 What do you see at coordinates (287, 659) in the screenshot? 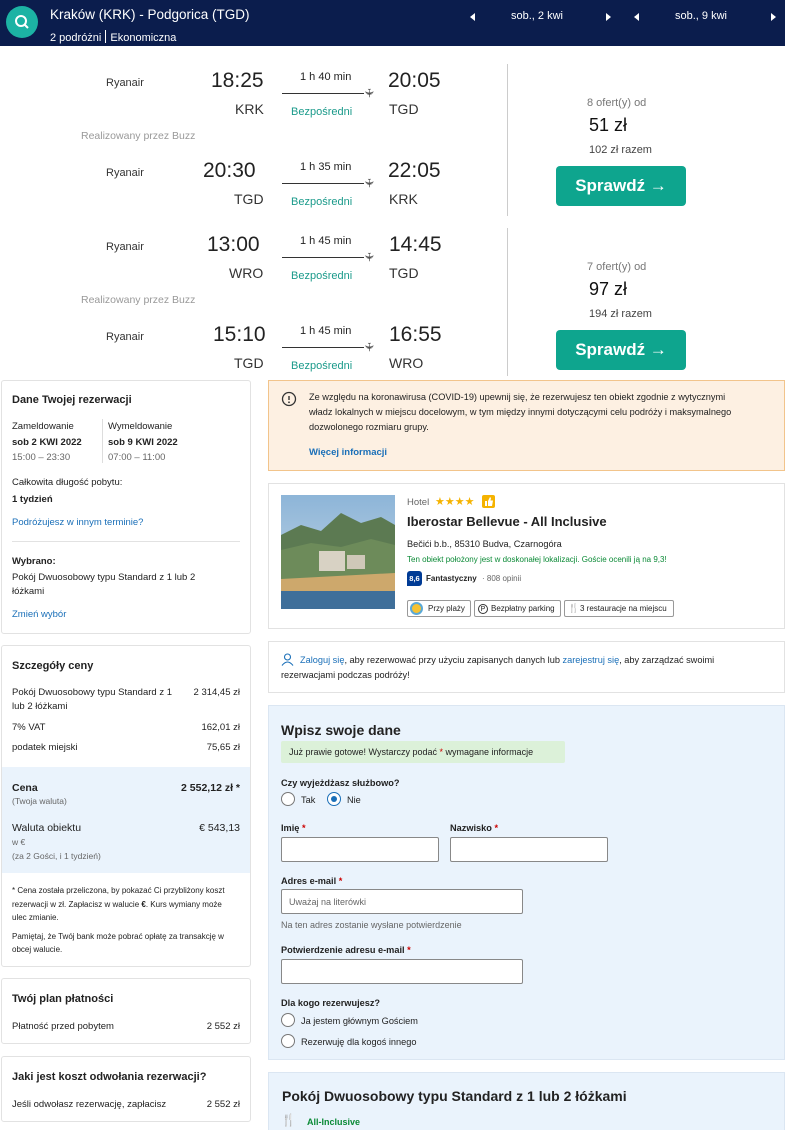
I see `user-icon` at bounding box center [287, 659].